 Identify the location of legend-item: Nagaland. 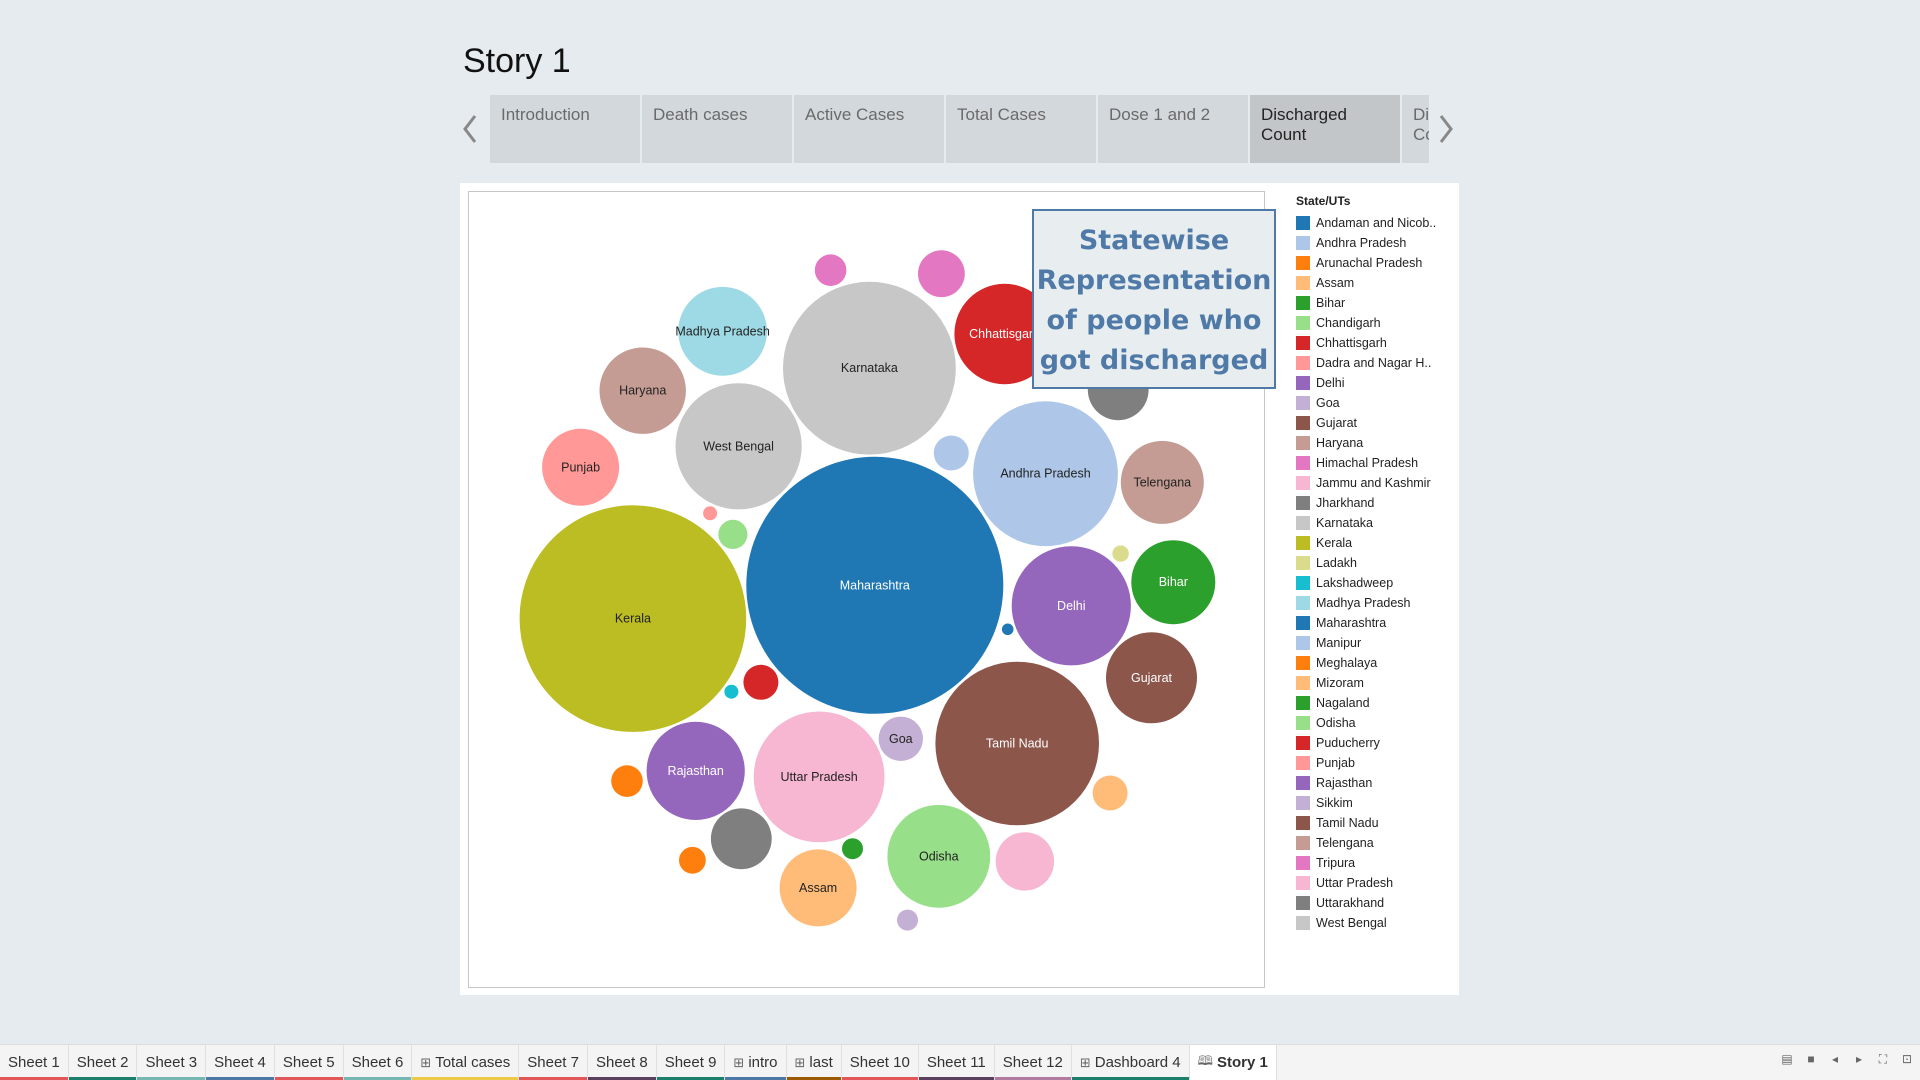
(1376, 703).